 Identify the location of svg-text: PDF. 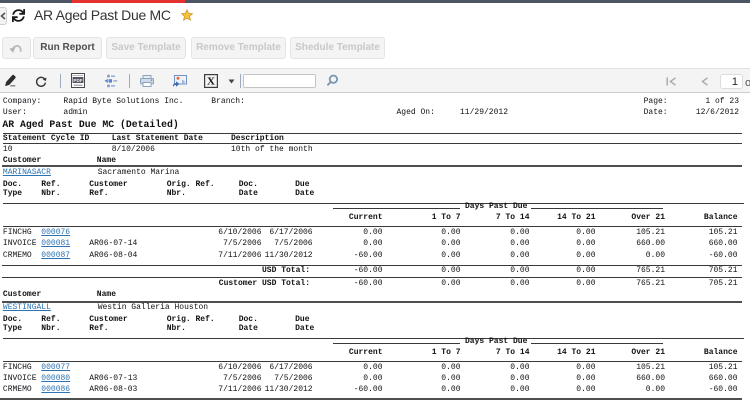
(77, 80).